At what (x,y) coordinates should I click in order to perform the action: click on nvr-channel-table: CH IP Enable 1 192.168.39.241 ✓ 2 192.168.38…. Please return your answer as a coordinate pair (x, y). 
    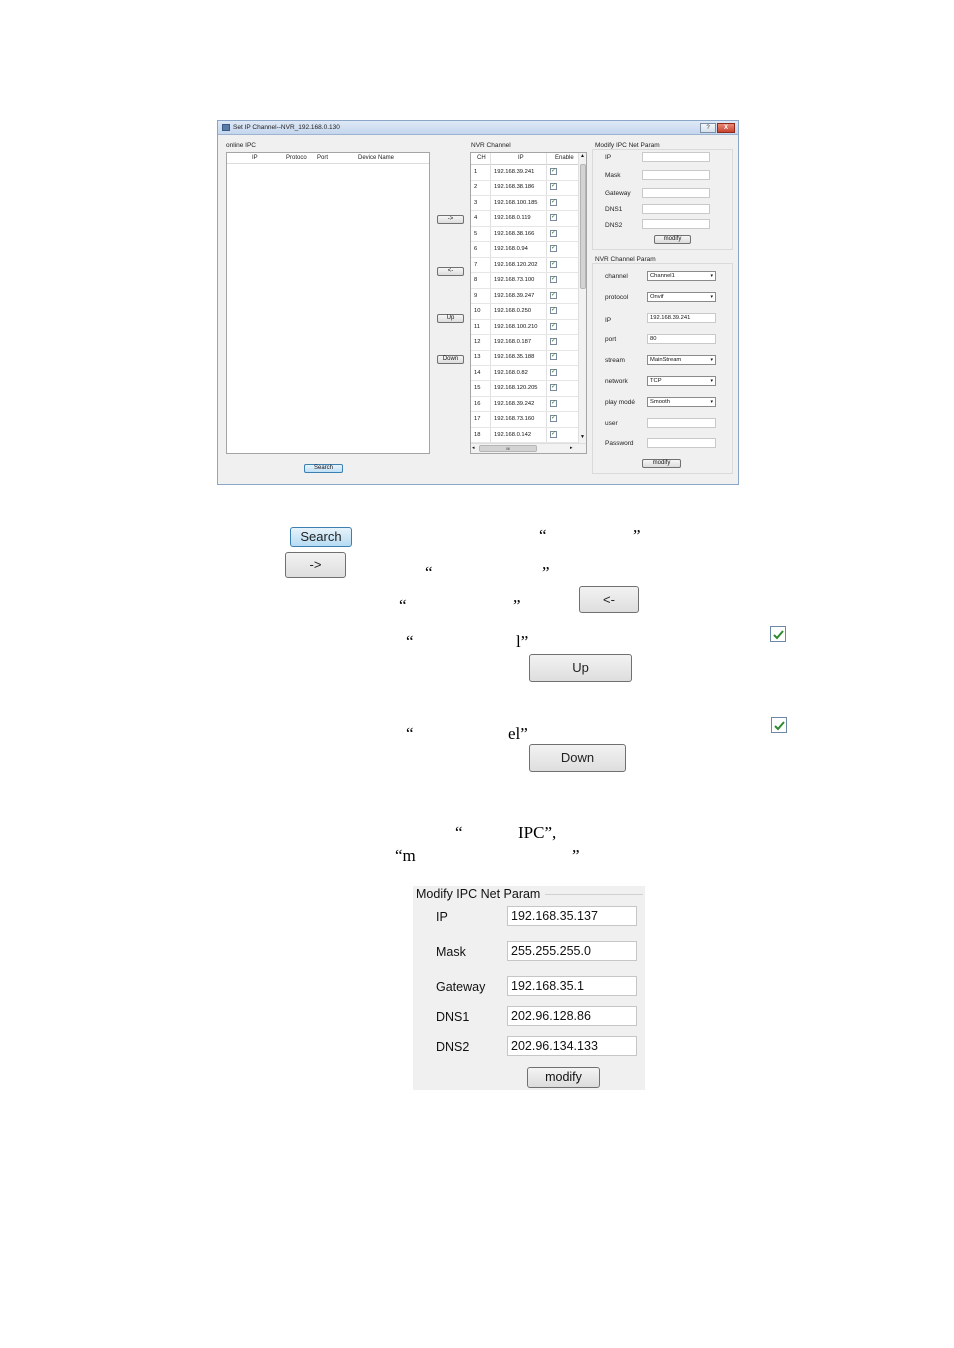
    Looking at the image, I should click on (528, 303).